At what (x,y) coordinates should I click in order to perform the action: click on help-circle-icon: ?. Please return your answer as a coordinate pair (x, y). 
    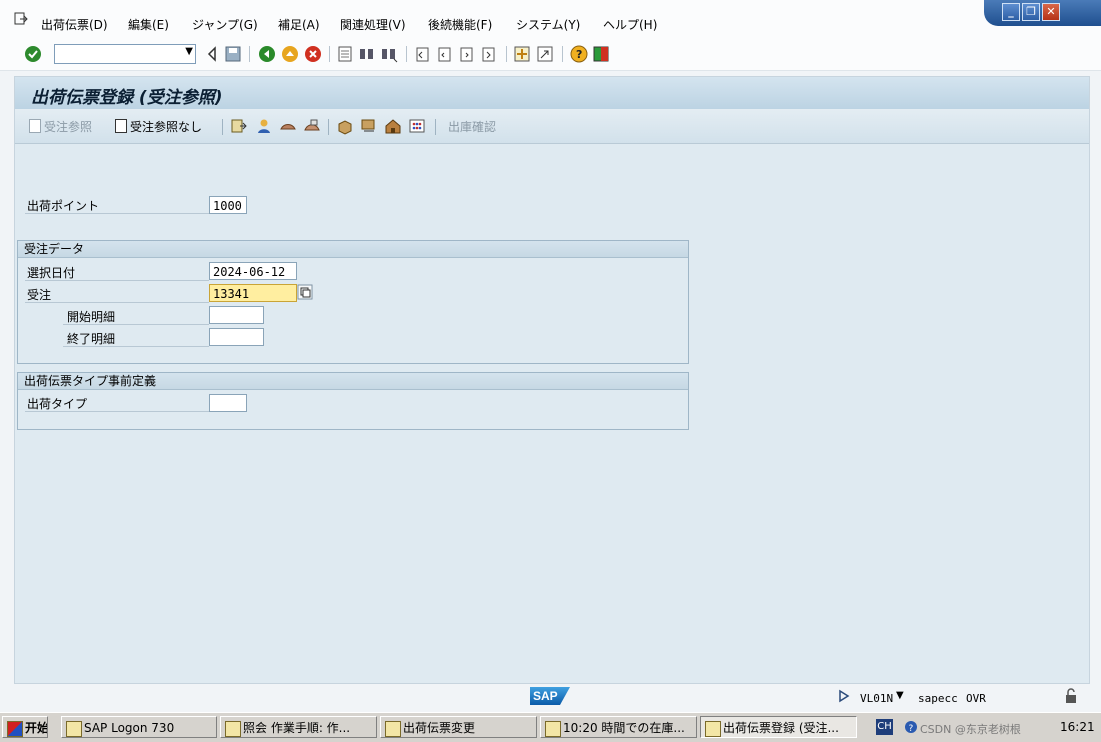
    Looking at the image, I should click on (911, 727).